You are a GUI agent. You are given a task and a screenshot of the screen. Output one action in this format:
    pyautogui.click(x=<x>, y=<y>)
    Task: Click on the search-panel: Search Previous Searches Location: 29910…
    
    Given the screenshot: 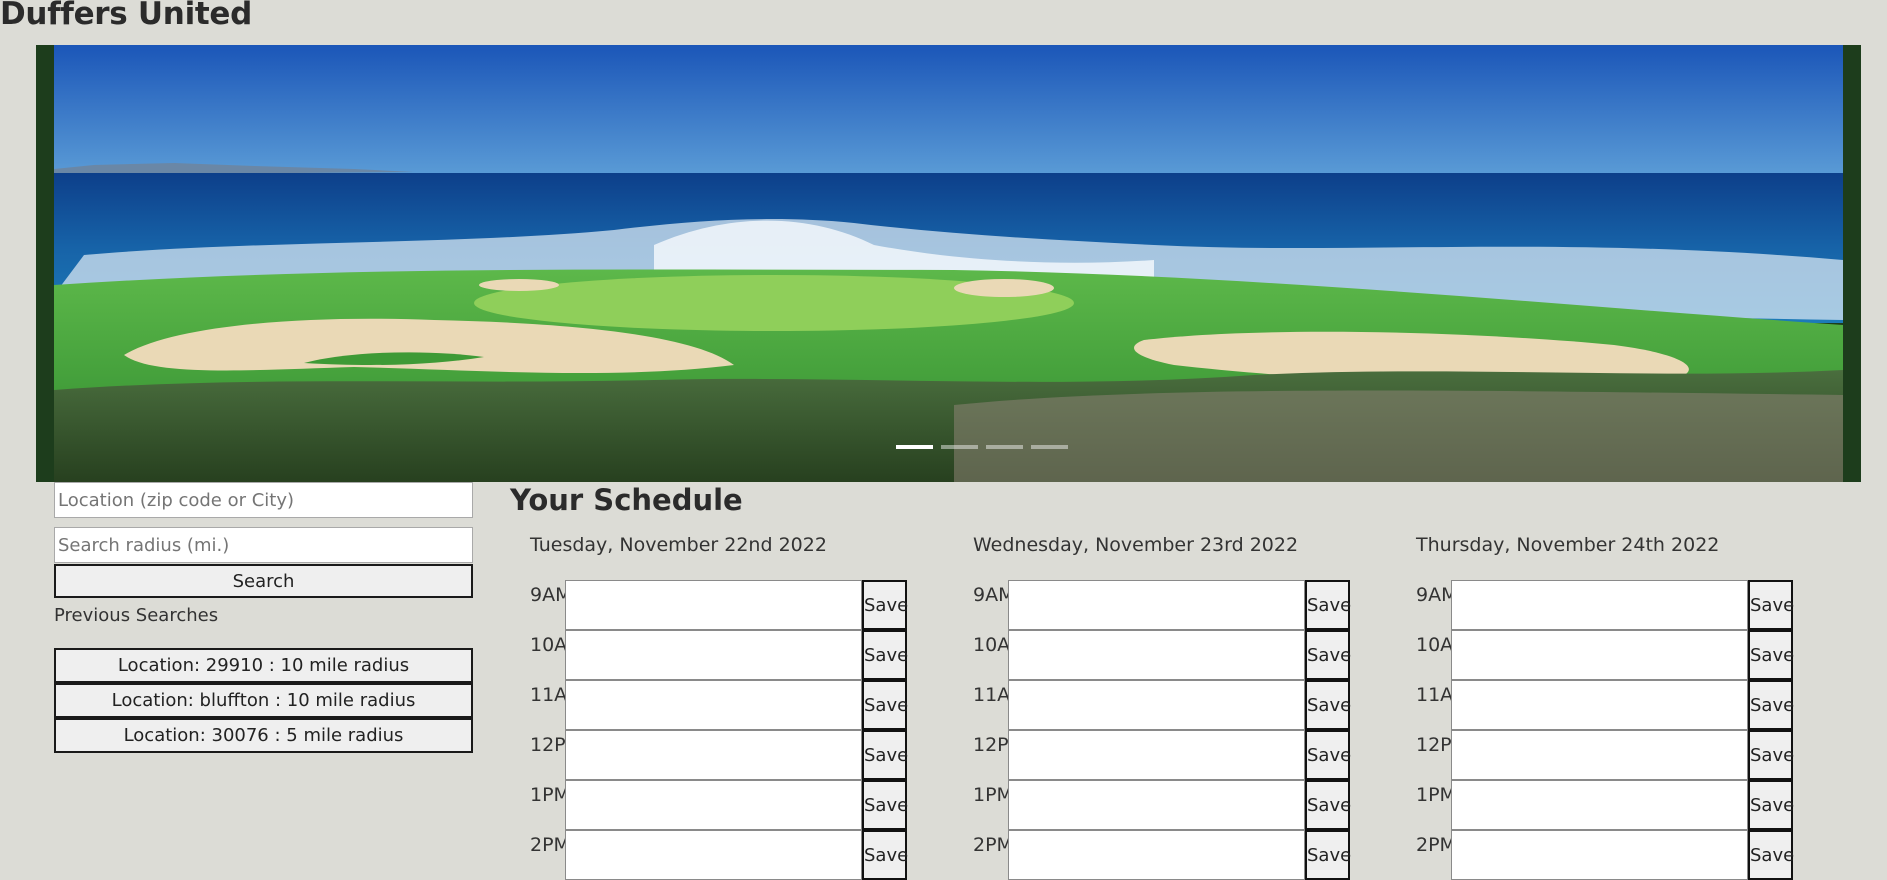 What is the action you would take?
    pyautogui.click(x=263, y=617)
    